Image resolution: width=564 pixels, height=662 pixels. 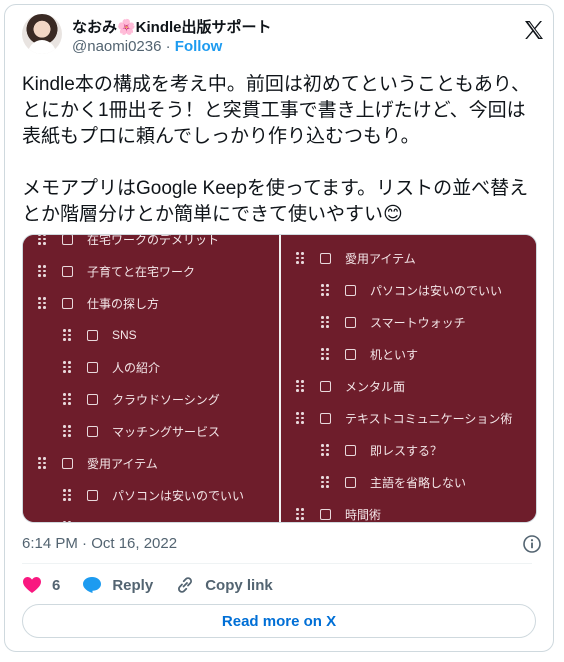 What do you see at coordinates (153, 241) in the screenshot?
I see `checklist-item-label: 在宅ワークのデメリット` at bounding box center [153, 241].